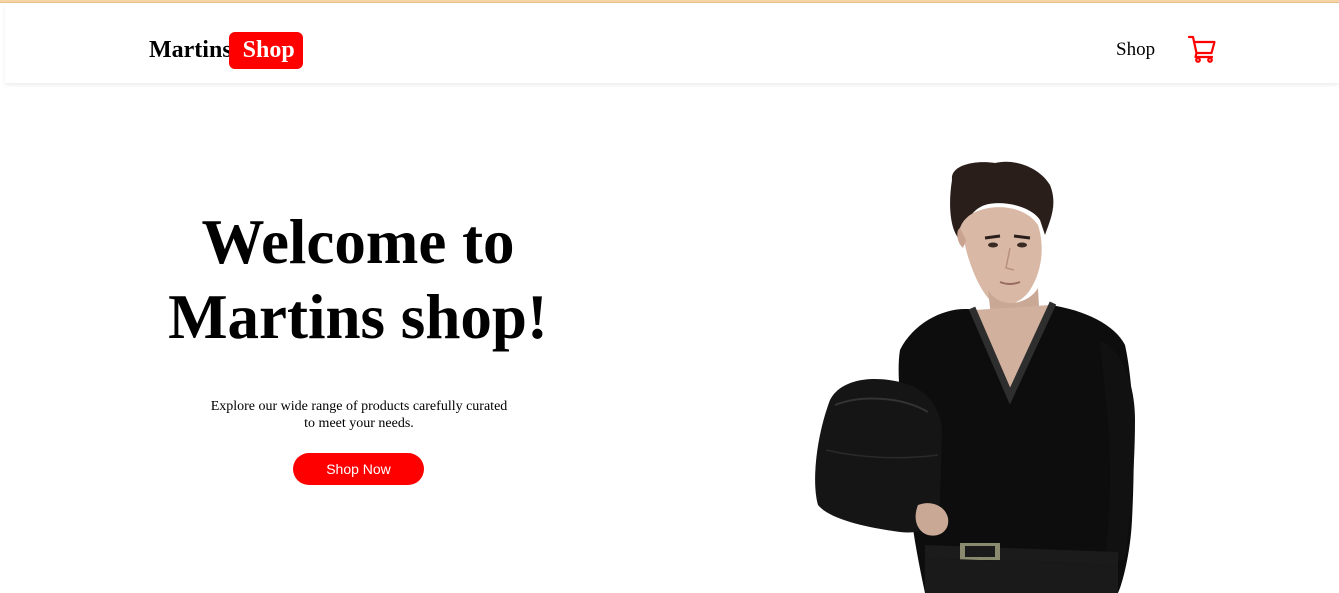 The image size is (1339, 593). I want to click on hero-title-line-2: Martins shop!, so click(358, 317).